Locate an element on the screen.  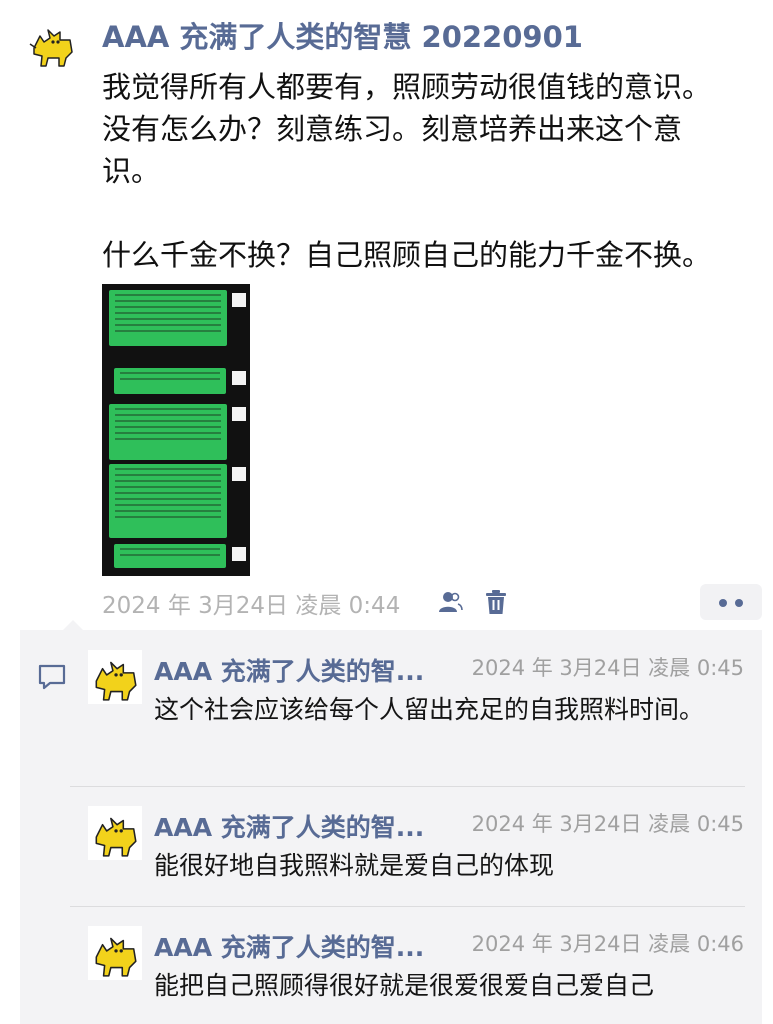
comment-text: 这个社会应该给每个人留出充足的自我照料时间。 is located at coordinates (449, 710).